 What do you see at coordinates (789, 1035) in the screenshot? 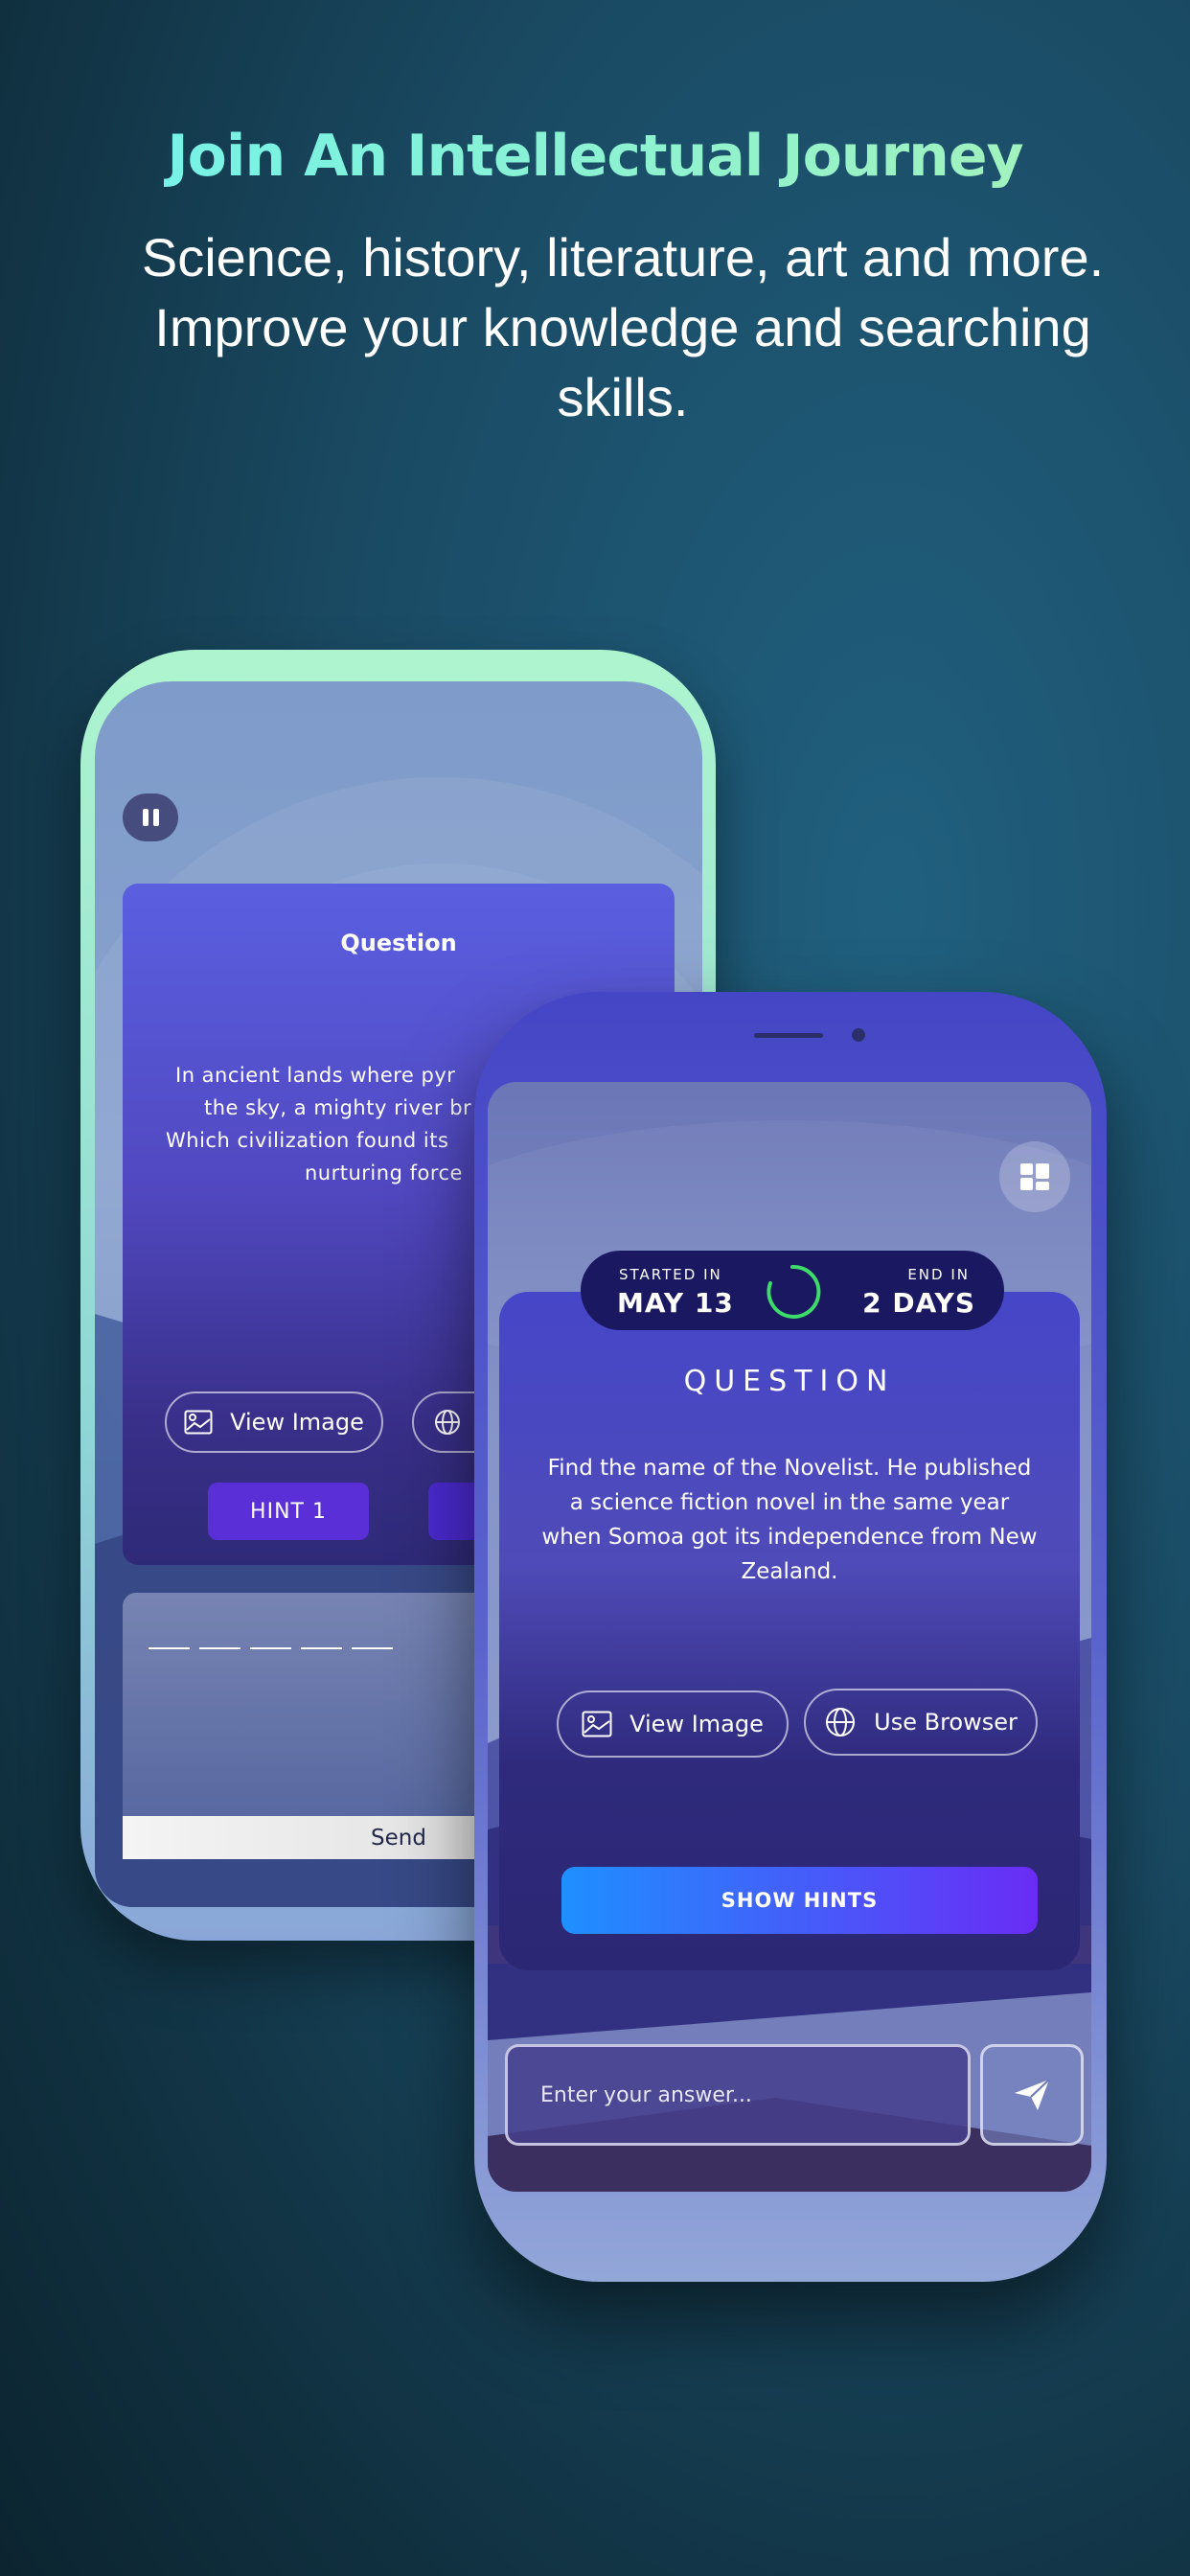
I see `speaker-grille` at bounding box center [789, 1035].